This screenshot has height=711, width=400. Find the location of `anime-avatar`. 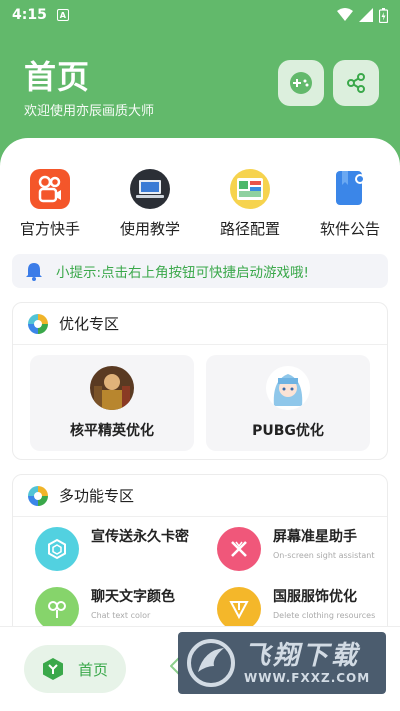

anime-avatar is located at coordinates (288, 388).